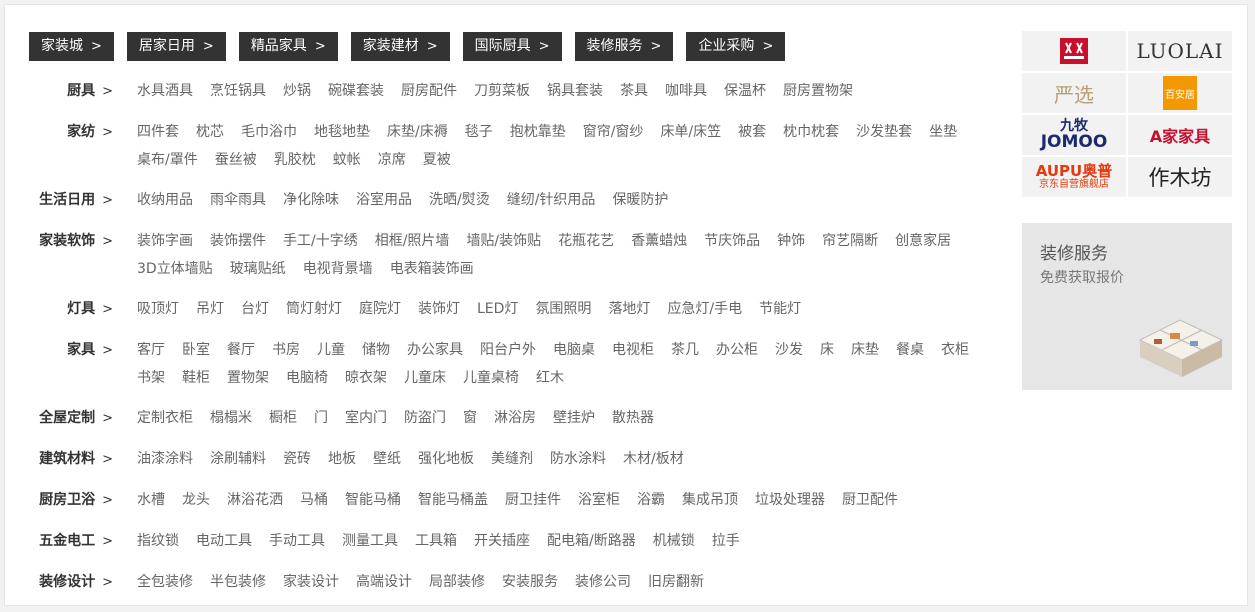  I want to click on subcategory-link: 防水涂料, so click(578, 459).